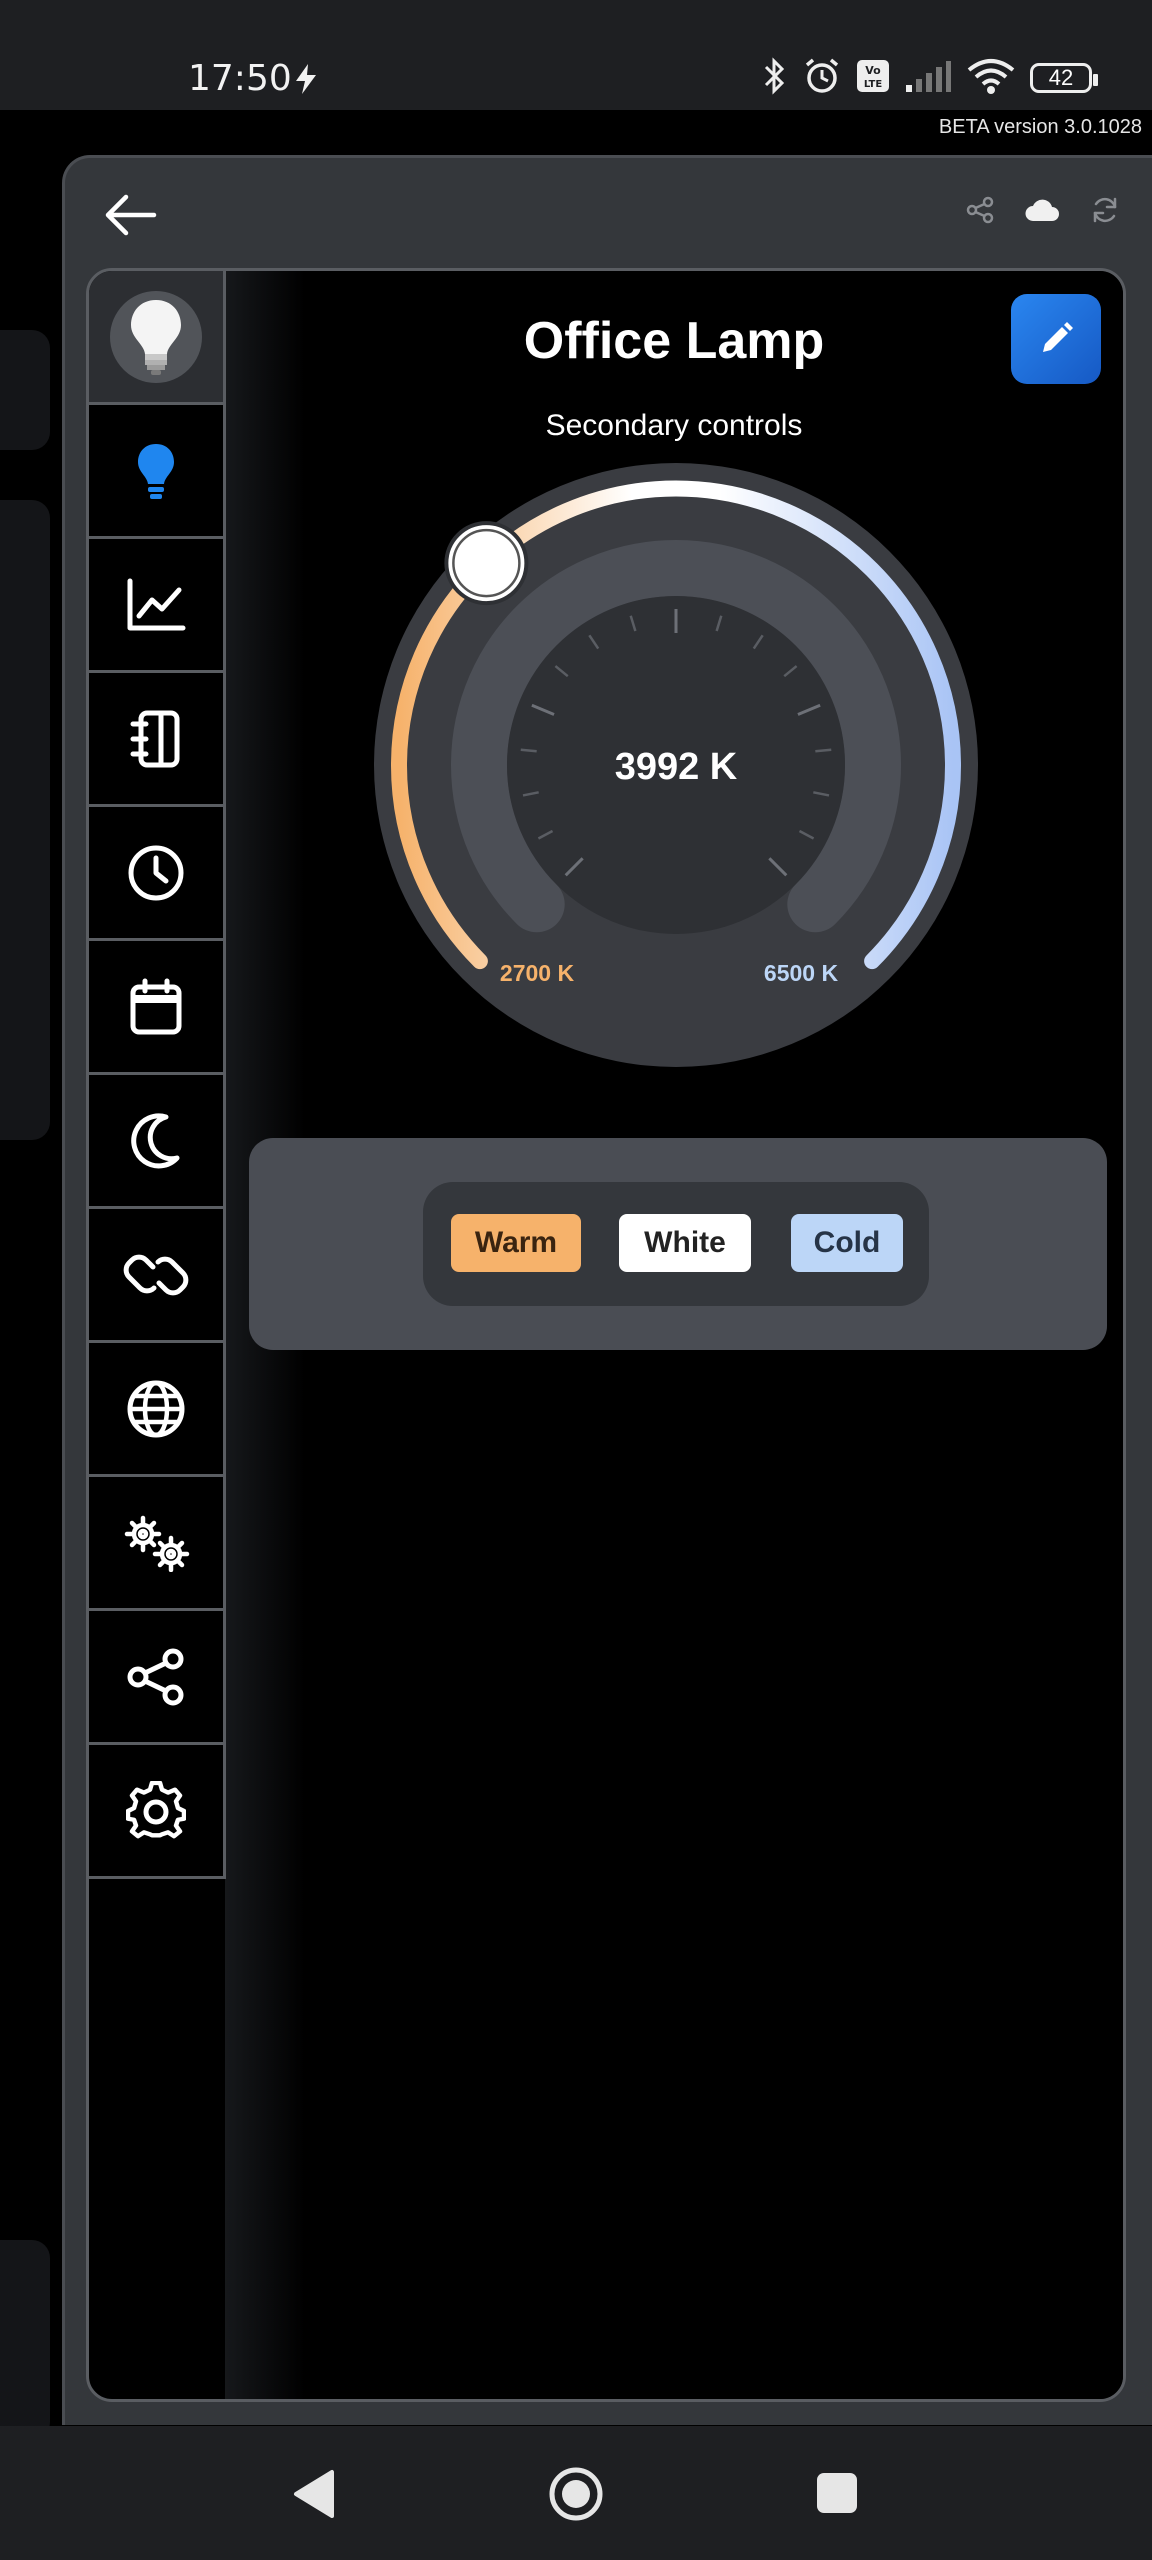  I want to click on min-temperature-label: 2700 K, so click(537, 973).